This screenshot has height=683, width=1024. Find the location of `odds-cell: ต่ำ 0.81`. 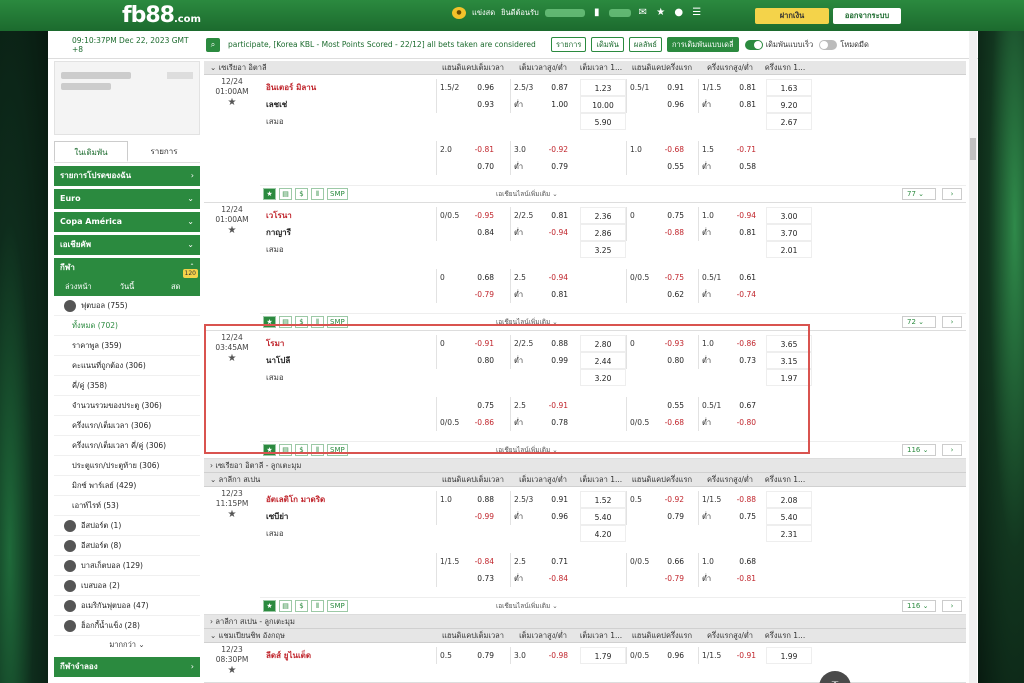

odds-cell: ต่ำ 0.81 is located at coordinates (728, 104).